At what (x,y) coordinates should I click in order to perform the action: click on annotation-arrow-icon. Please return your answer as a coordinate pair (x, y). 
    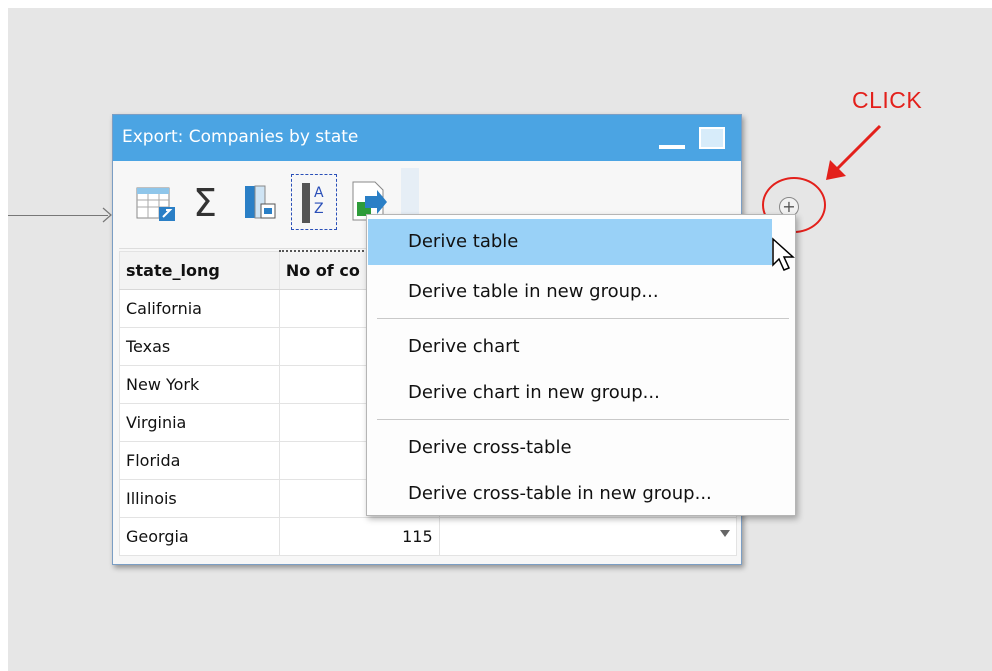
    Looking at the image, I should click on (854, 152).